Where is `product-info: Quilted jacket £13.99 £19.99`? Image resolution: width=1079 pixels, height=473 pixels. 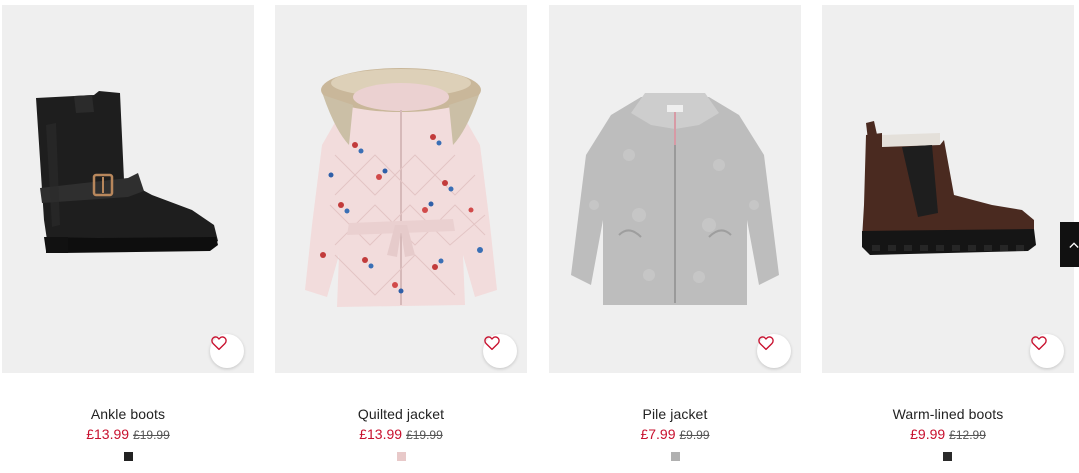
product-info: Quilted jacket £13.99 £19.99 is located at coordinates (401, 424).